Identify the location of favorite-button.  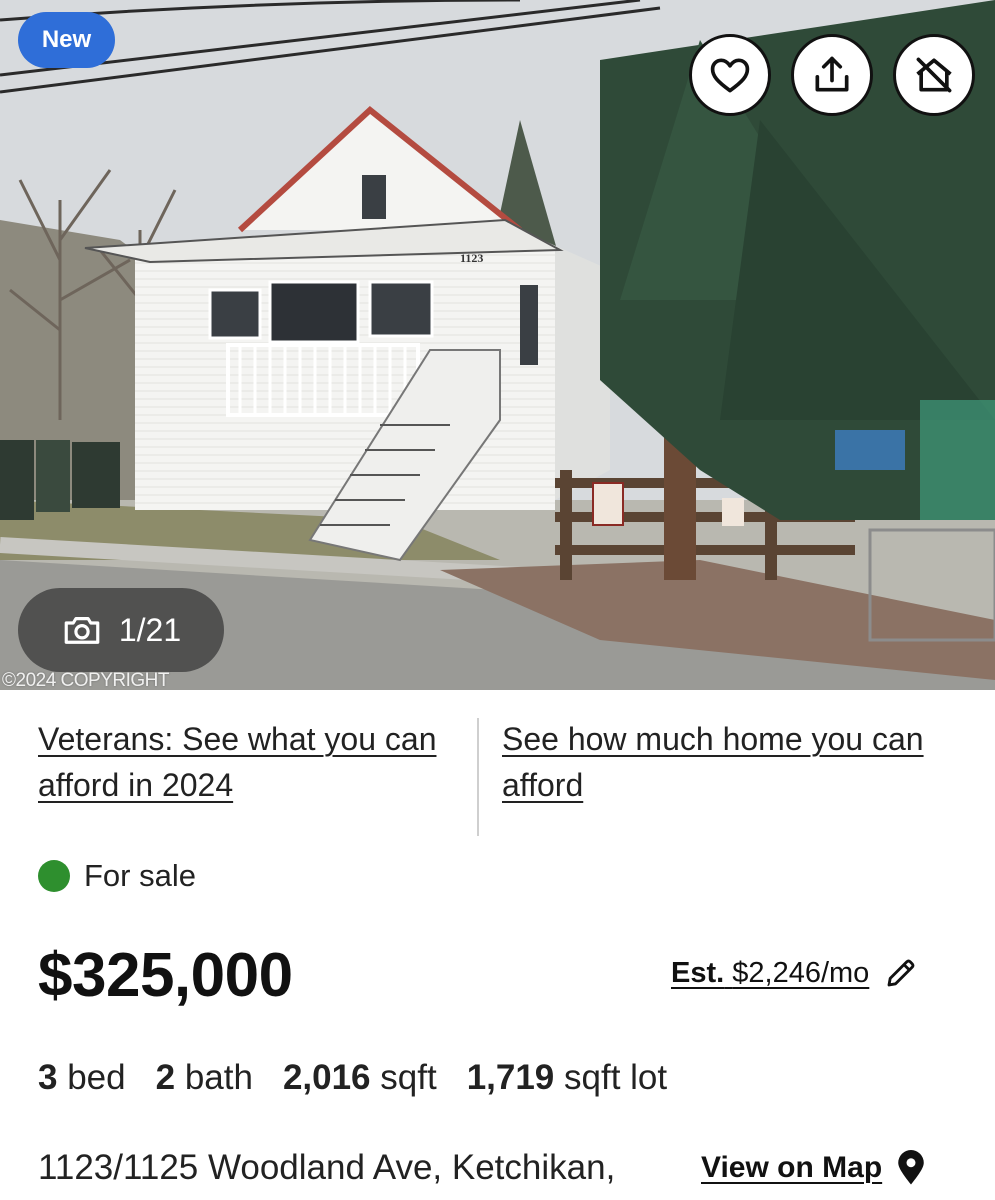
(730, 75).